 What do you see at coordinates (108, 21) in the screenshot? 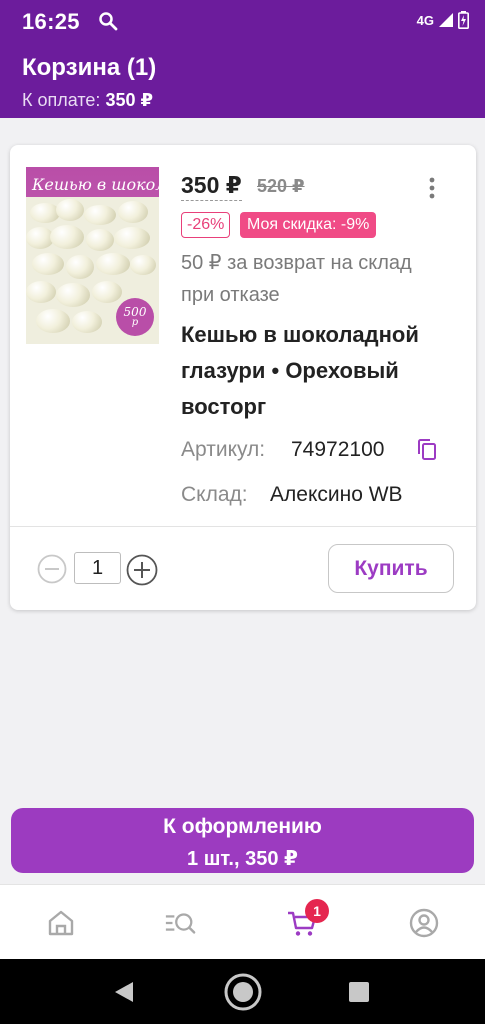
I see `search-icon` at bounding box center [108, 21].